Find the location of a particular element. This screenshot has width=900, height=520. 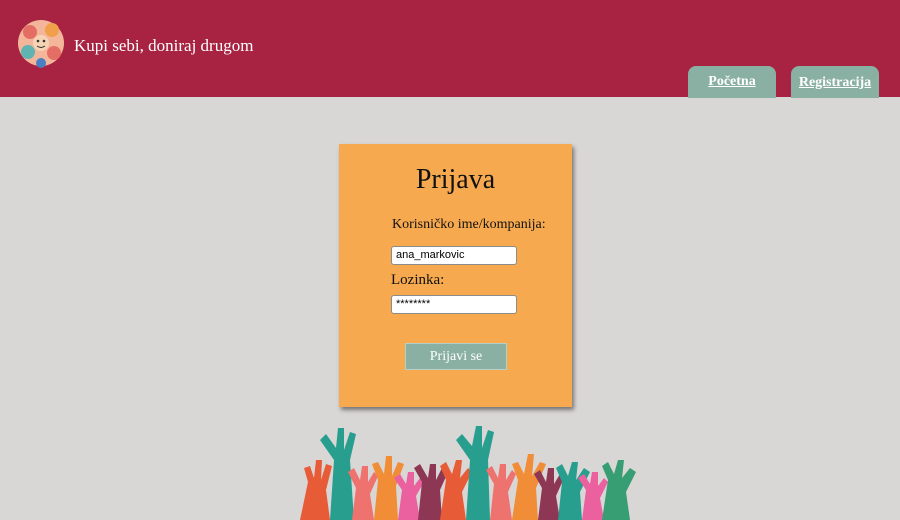

password-input: ******** is located at coordinates (454, 304).